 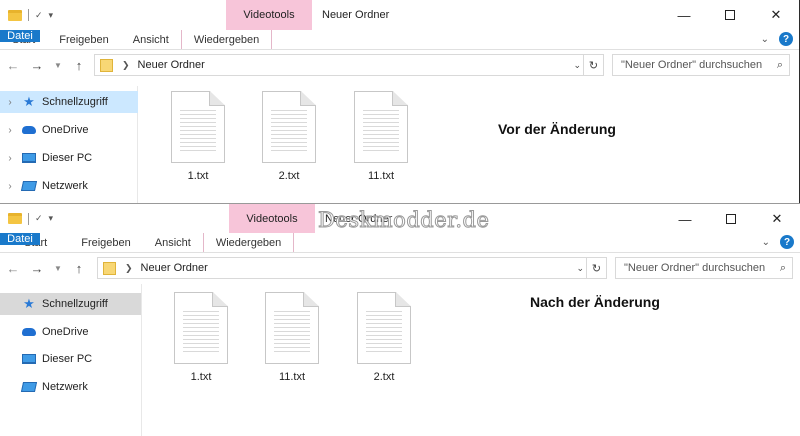 What do you see at coordinates (171, 65) in the screenshot?
I see `path-text: Neuer Ordner` at bounding box center [171, 65].